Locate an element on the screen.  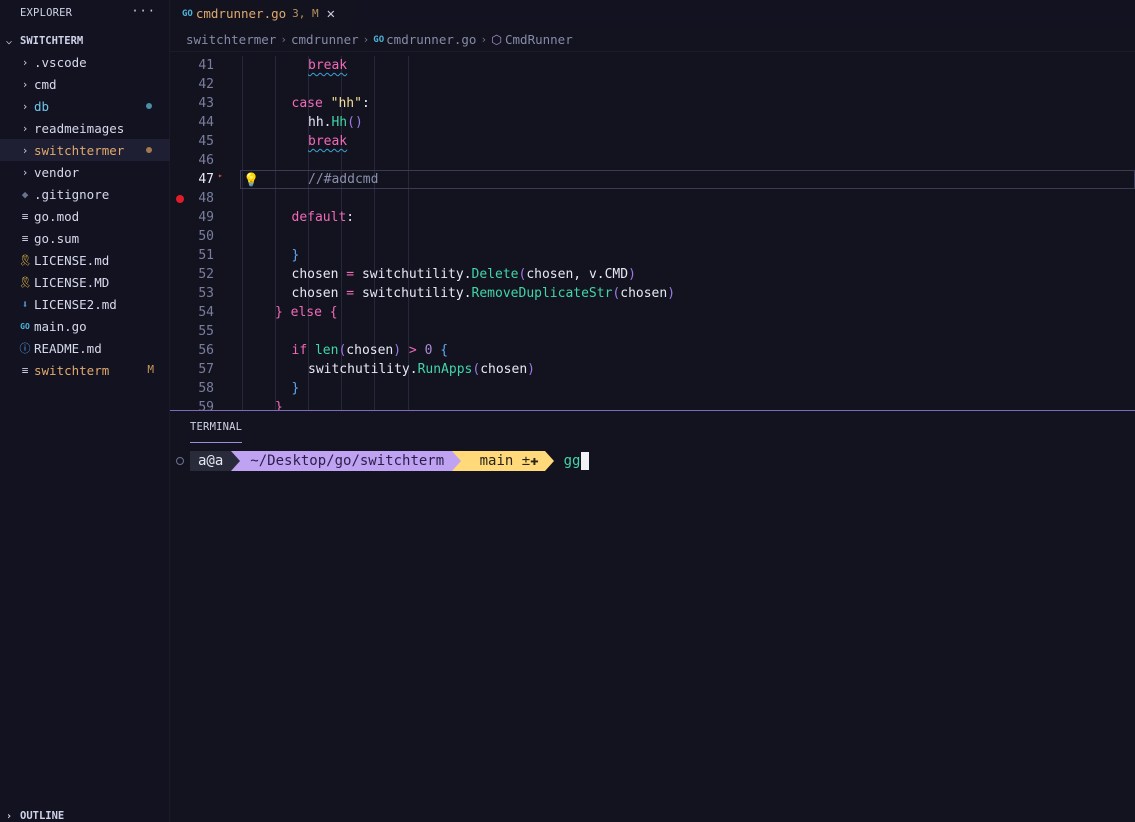
outline-label: OUTLINE is located at coordinates (42, 816).